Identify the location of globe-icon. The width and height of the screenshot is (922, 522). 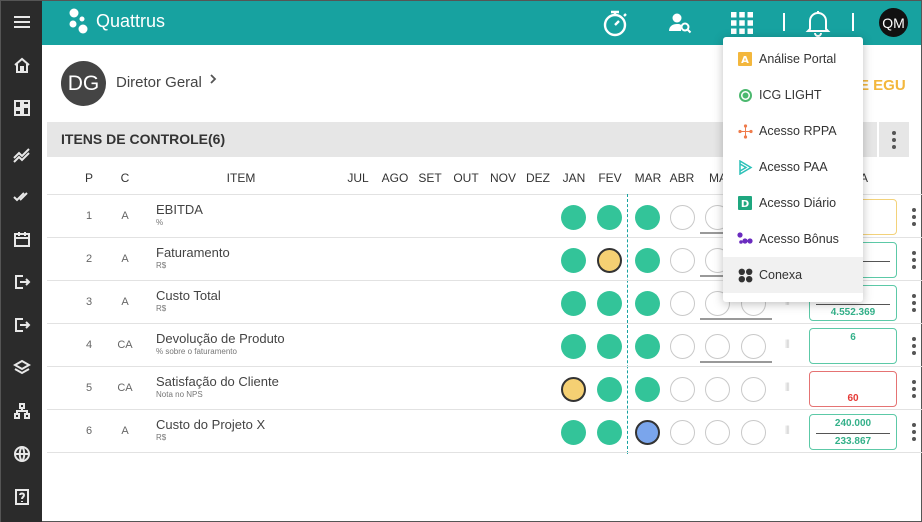
(21, 454).